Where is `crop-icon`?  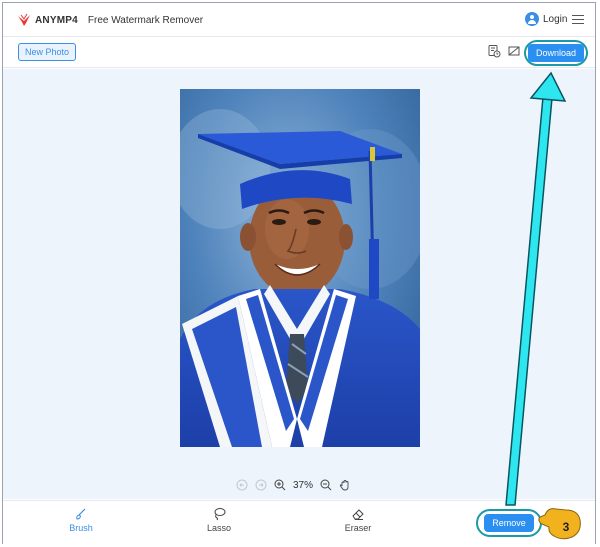
crop-icon is located at coordinates (514, 51).